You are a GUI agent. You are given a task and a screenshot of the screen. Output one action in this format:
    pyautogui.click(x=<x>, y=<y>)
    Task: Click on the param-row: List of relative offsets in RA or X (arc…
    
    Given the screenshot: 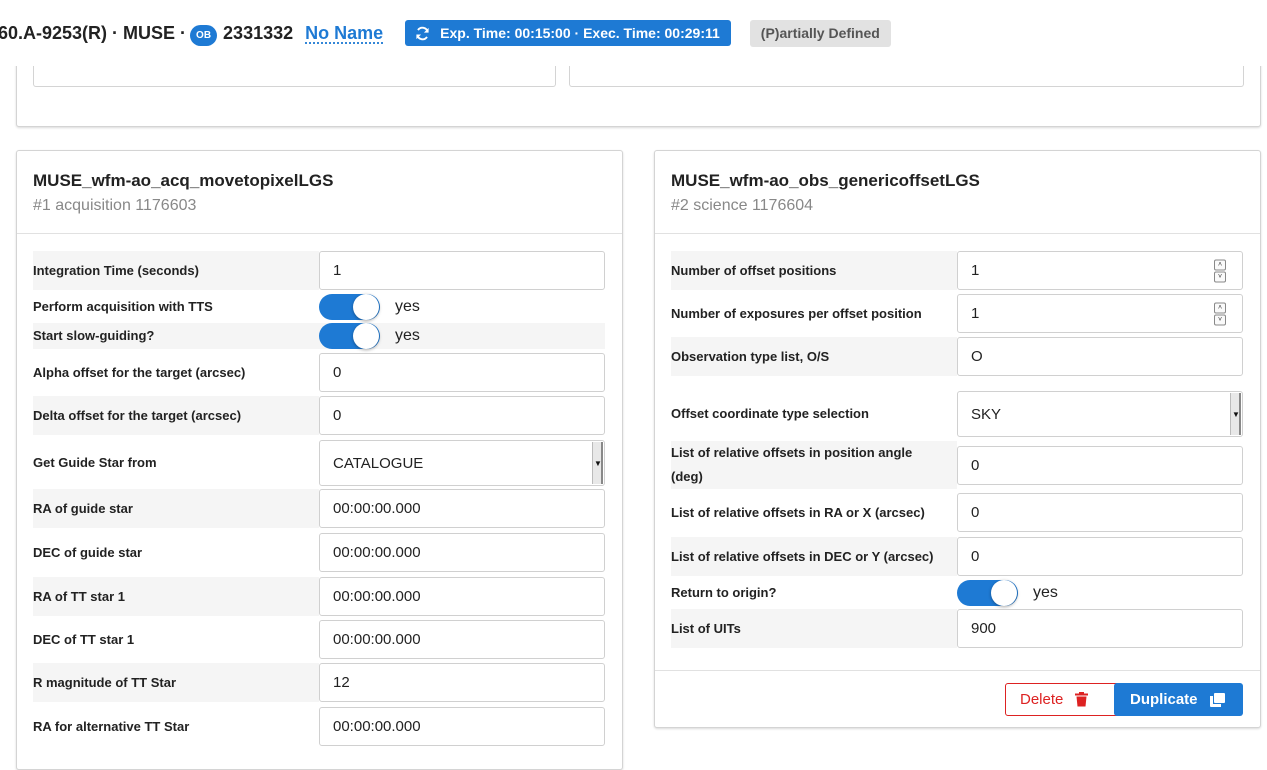 What is the action you would take?
    pyautogui.click(x=957, y=512)
    